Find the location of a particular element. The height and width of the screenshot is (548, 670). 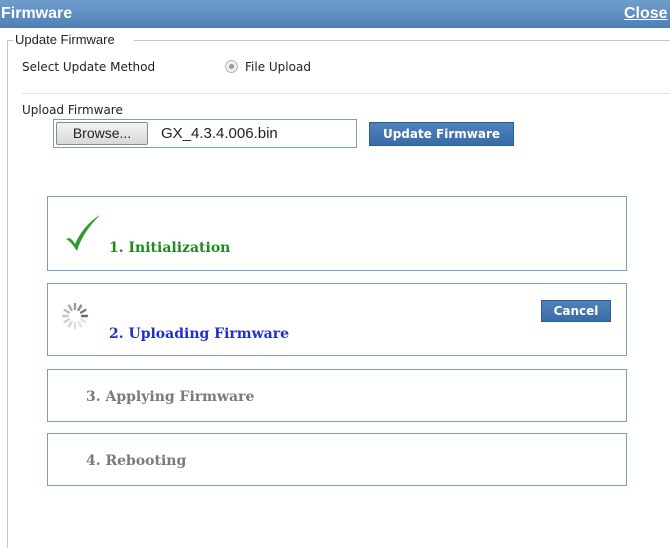

fieldset-border is located at coordinates (7, 294).